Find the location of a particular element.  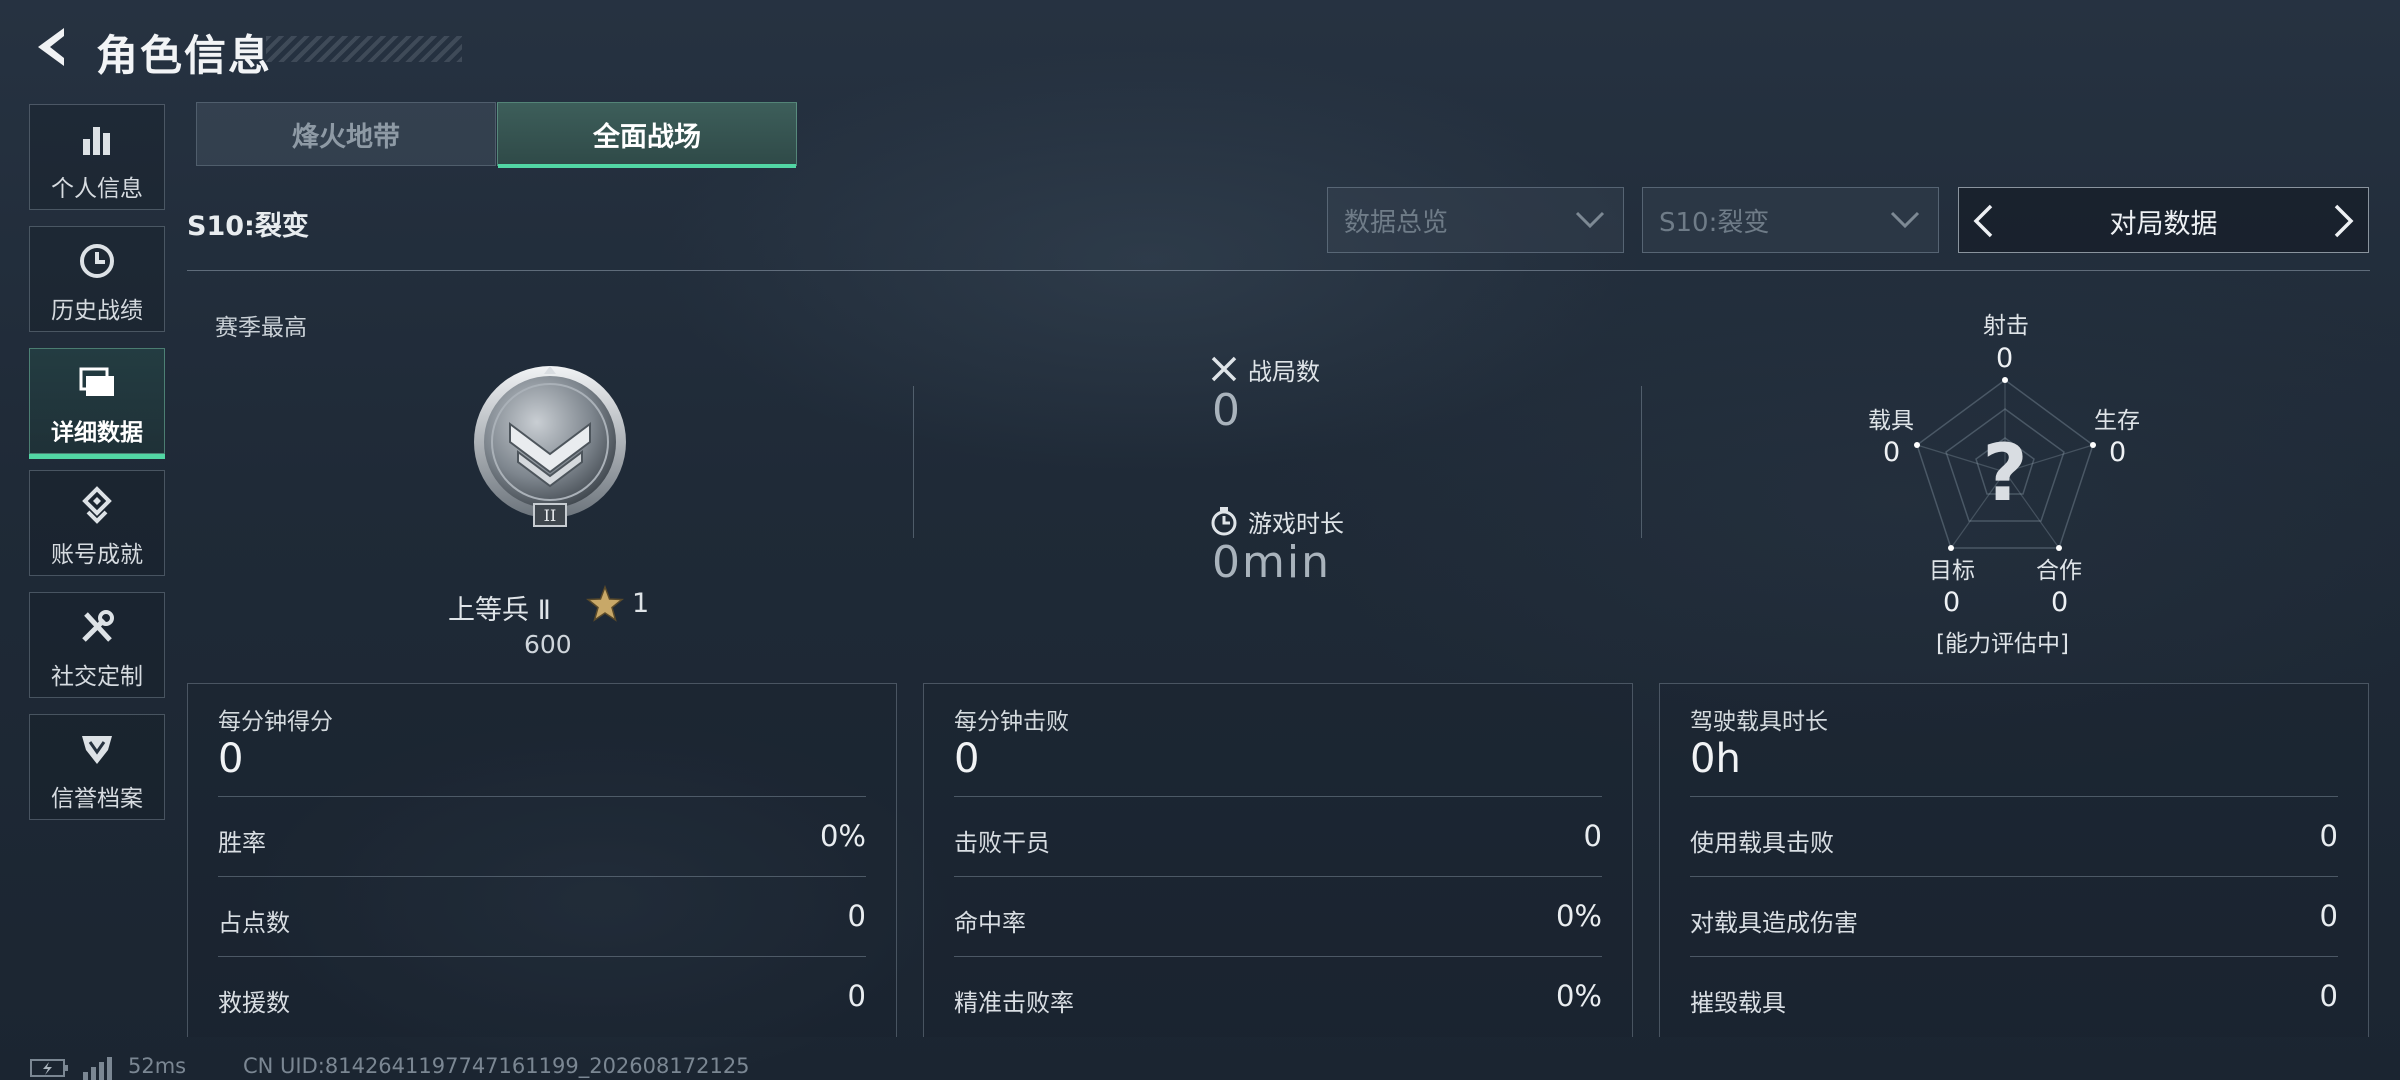

stat-row: 精准击败率 0% is located at coordinates (1278, 996).